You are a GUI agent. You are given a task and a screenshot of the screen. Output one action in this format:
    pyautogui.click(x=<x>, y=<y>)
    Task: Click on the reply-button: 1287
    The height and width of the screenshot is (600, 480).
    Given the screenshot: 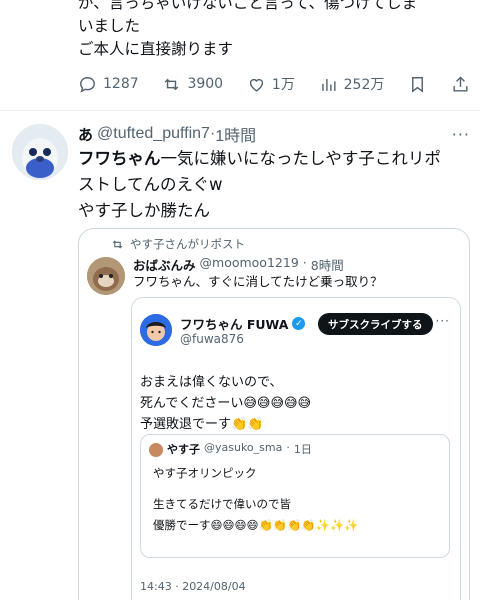 What is the action you would take?
    pyautogui.click(x=108, y=84)
    